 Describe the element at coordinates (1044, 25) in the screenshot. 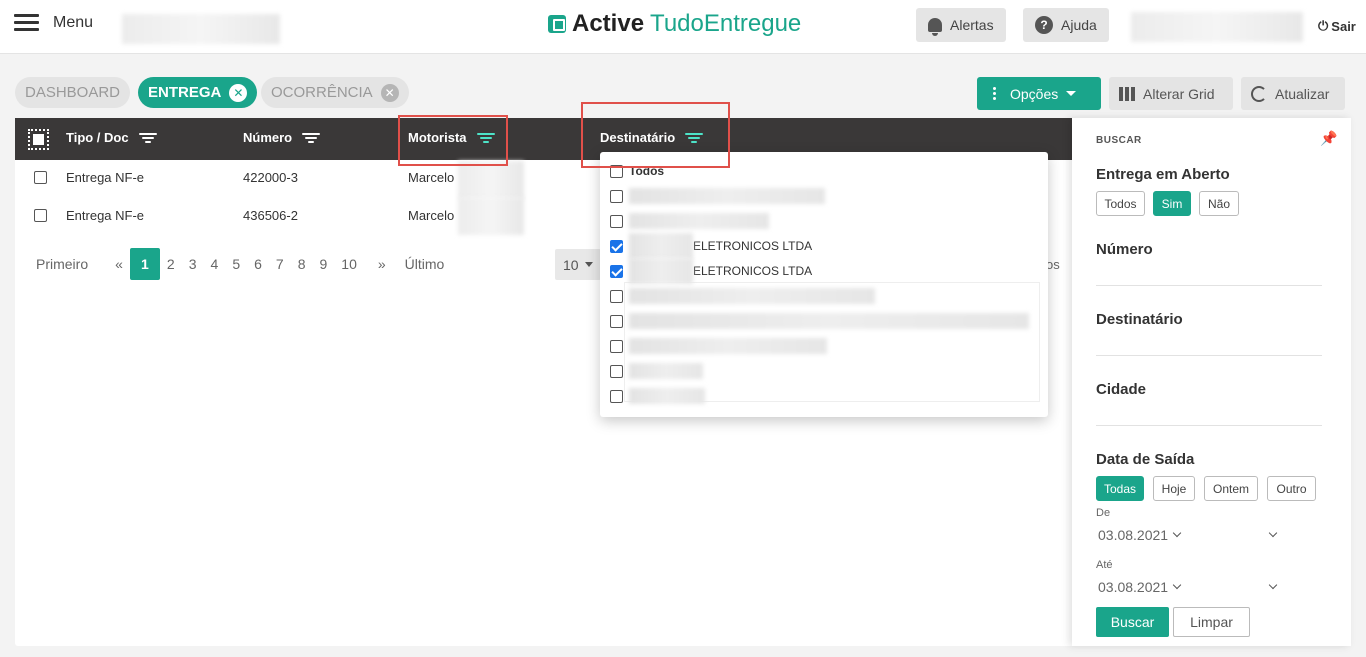

I see `help-icon: ?` at that location.